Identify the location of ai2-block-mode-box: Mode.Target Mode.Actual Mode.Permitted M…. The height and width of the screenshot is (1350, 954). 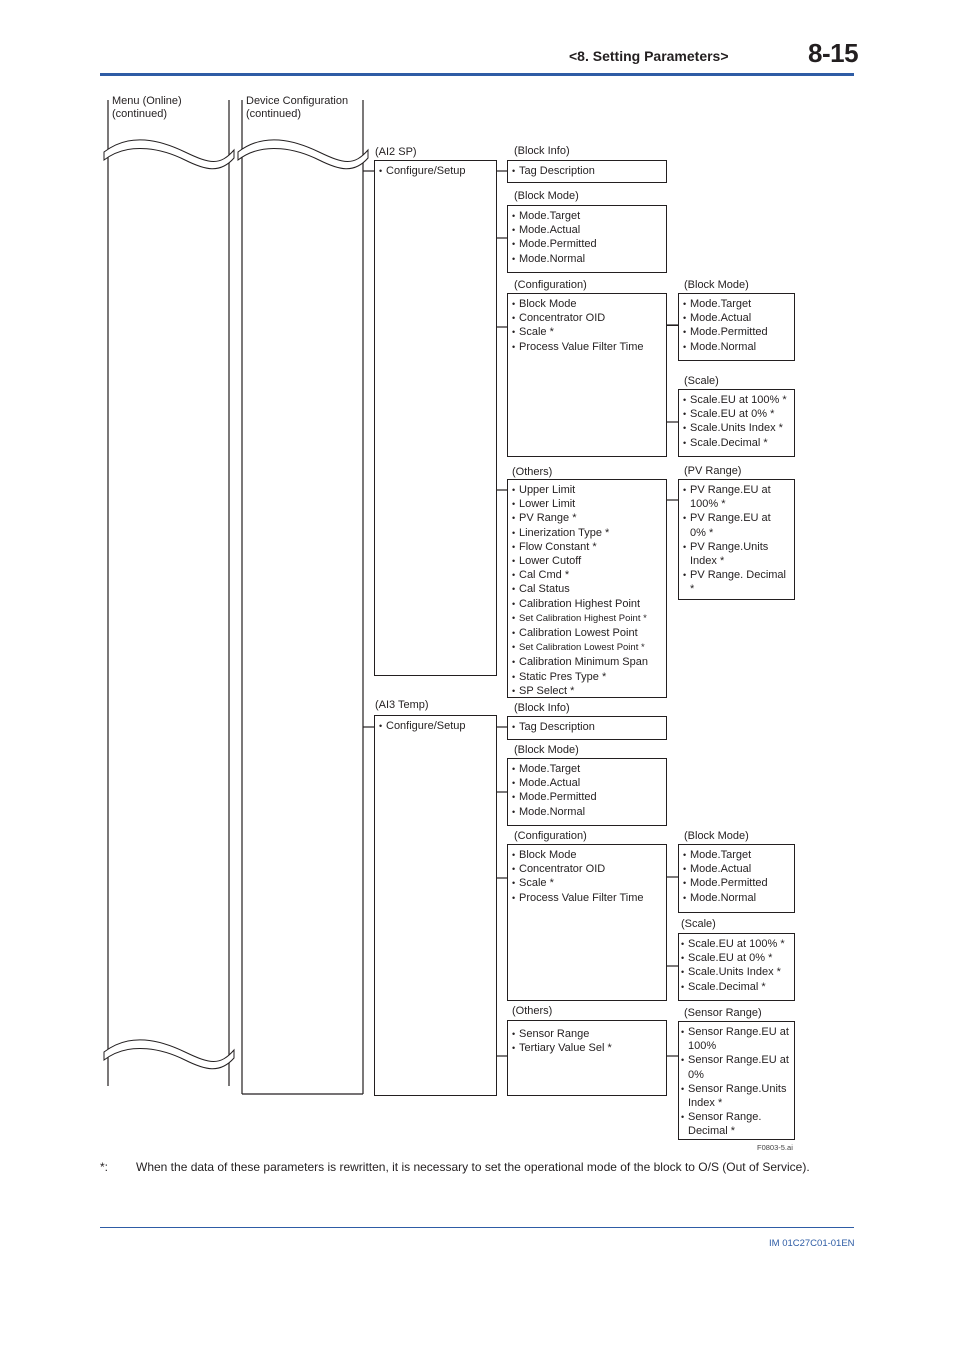
(587, 239).